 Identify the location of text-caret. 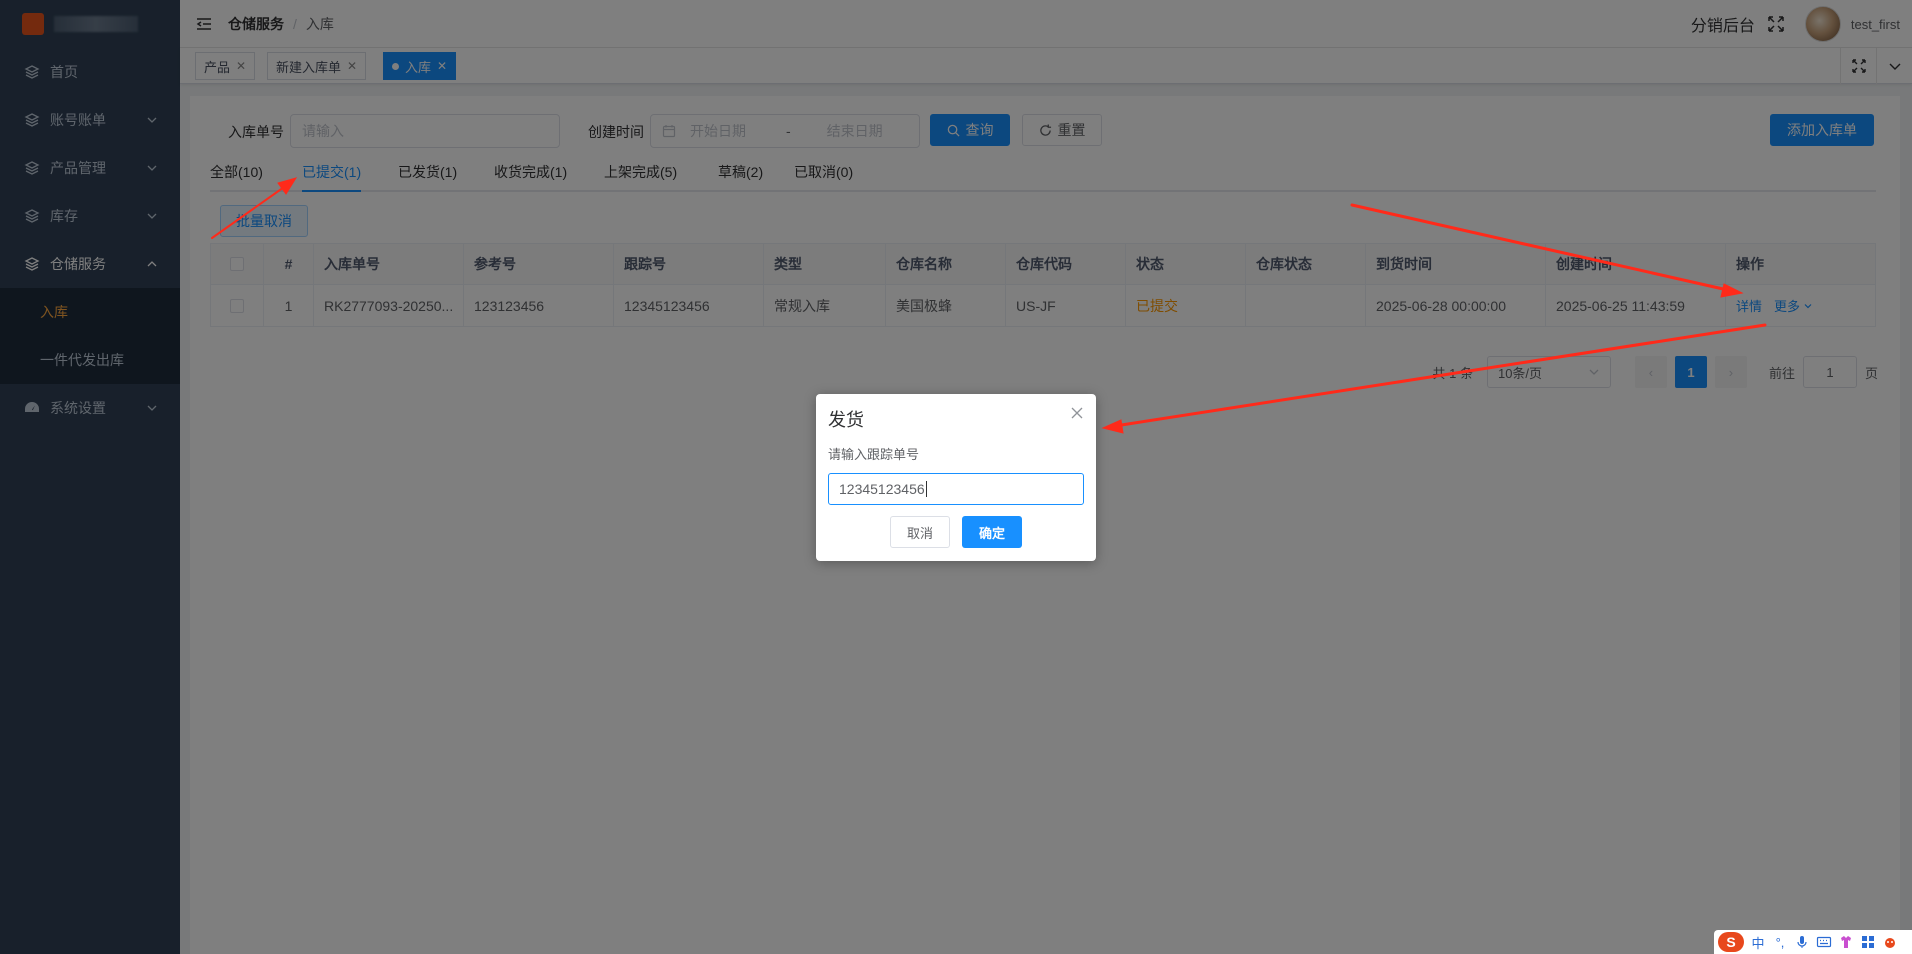
(926, 489).